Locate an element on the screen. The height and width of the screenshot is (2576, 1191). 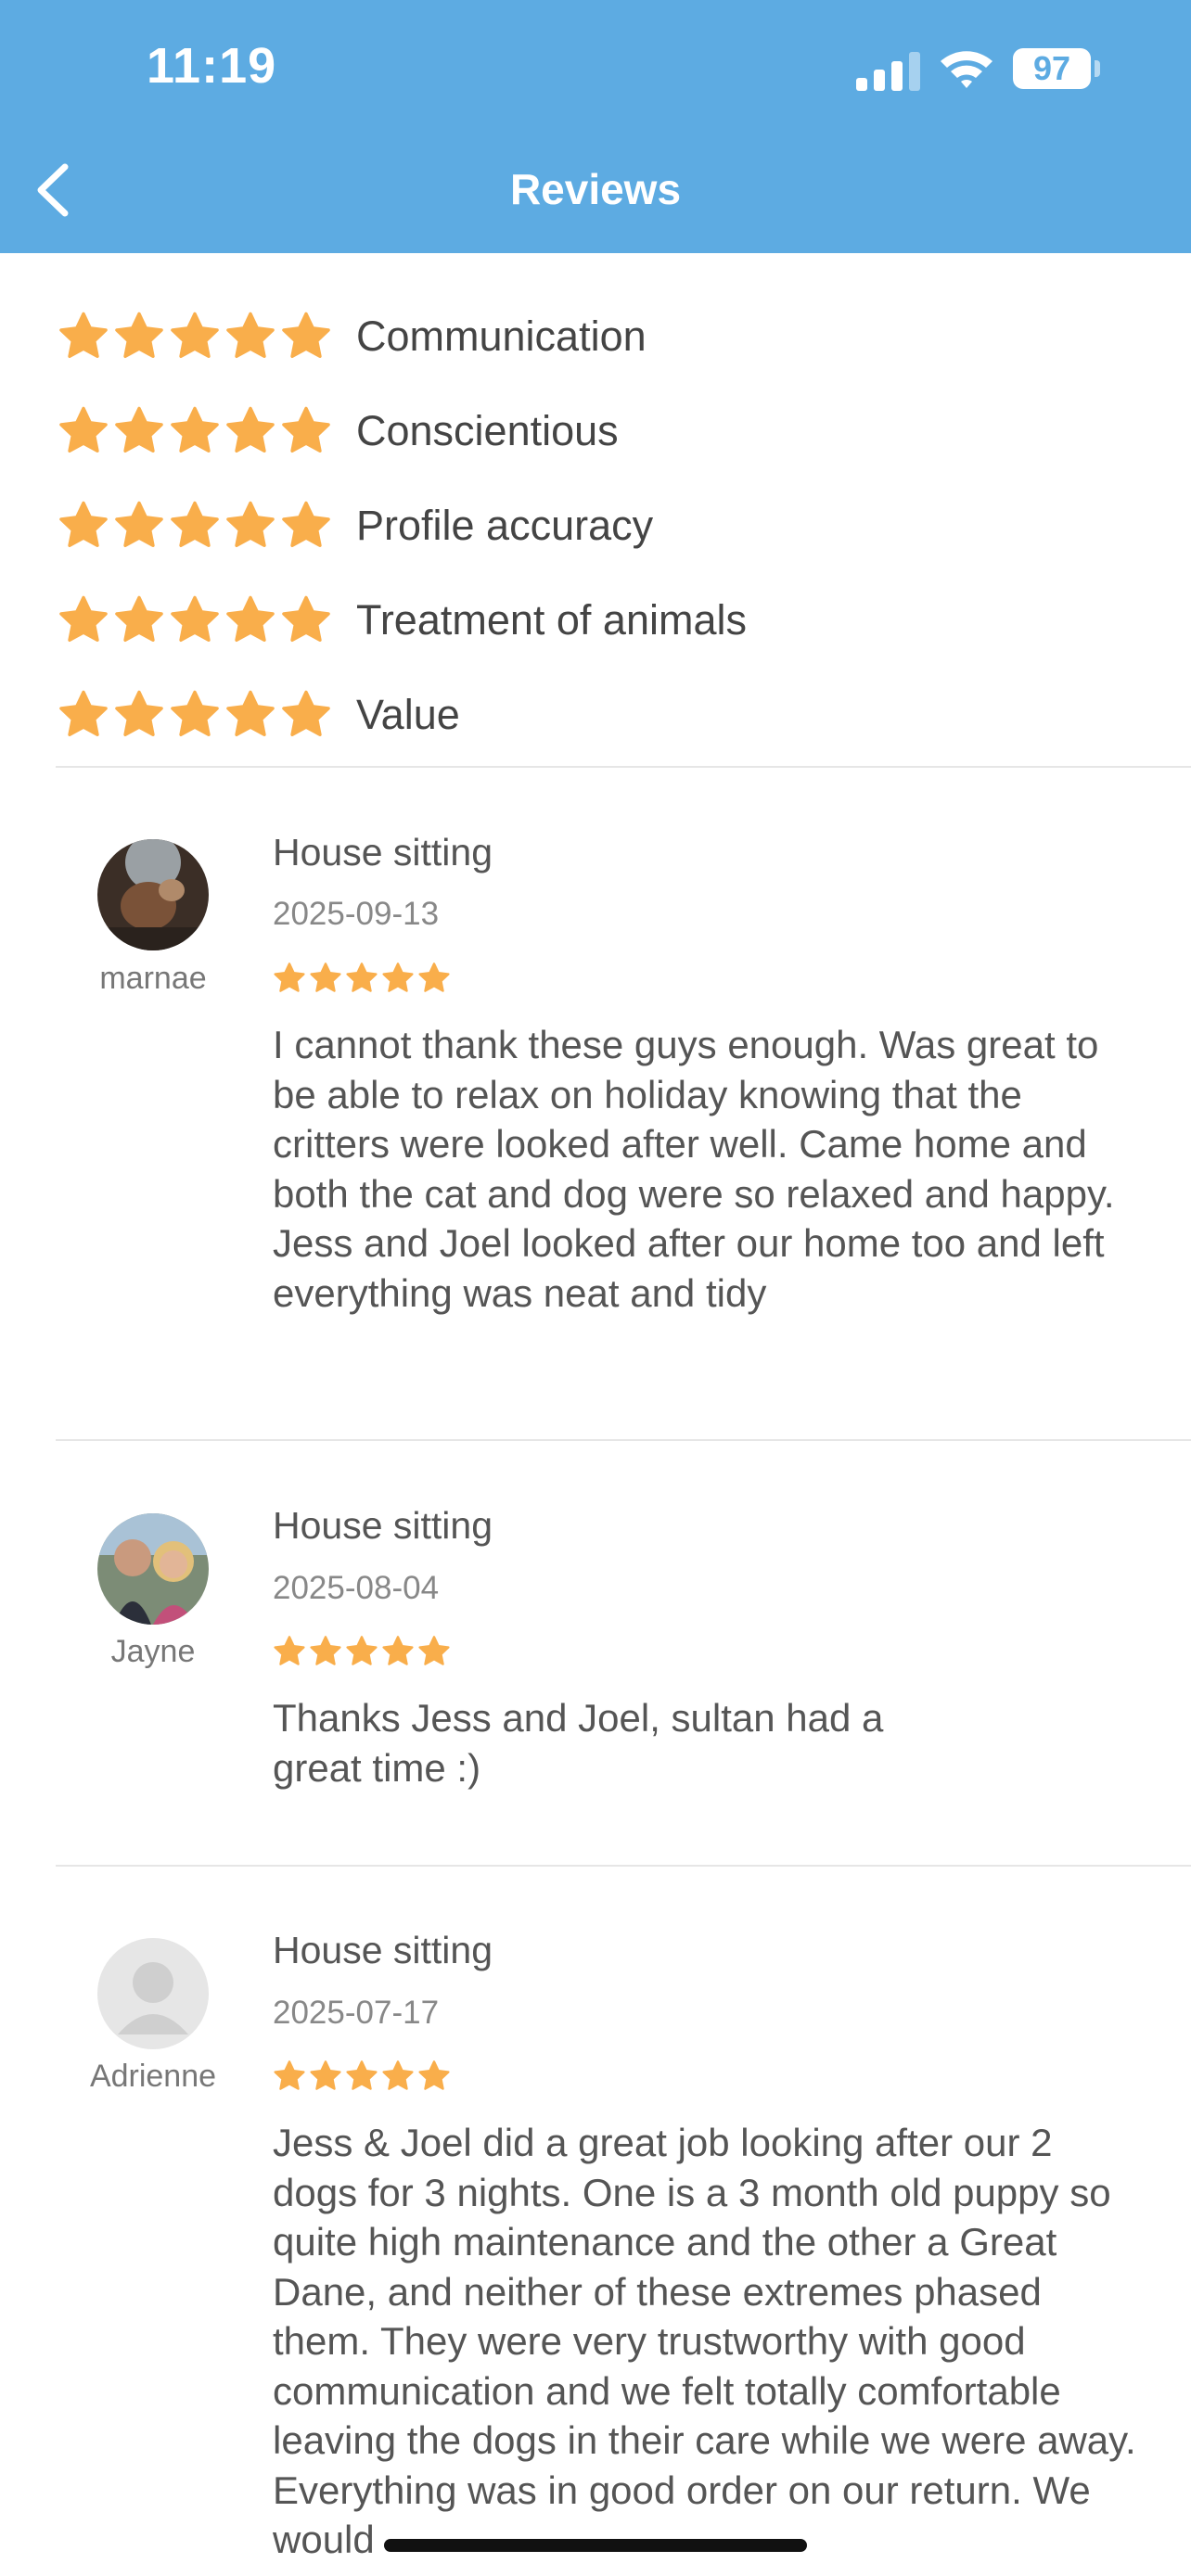
review-date: 2025-09-13 is located at coordinates (356, 914).